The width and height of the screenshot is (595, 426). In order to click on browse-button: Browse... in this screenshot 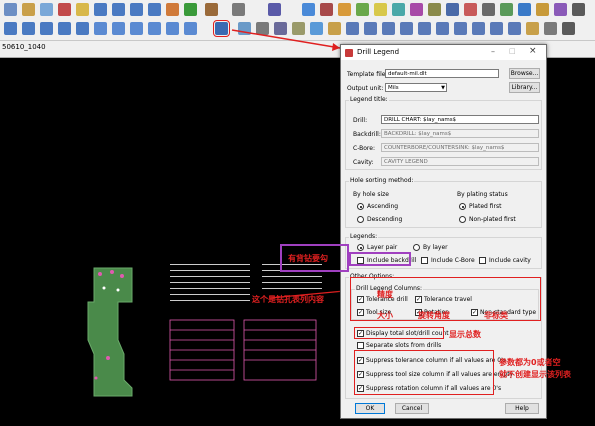, I will do `click(524, 73)`.